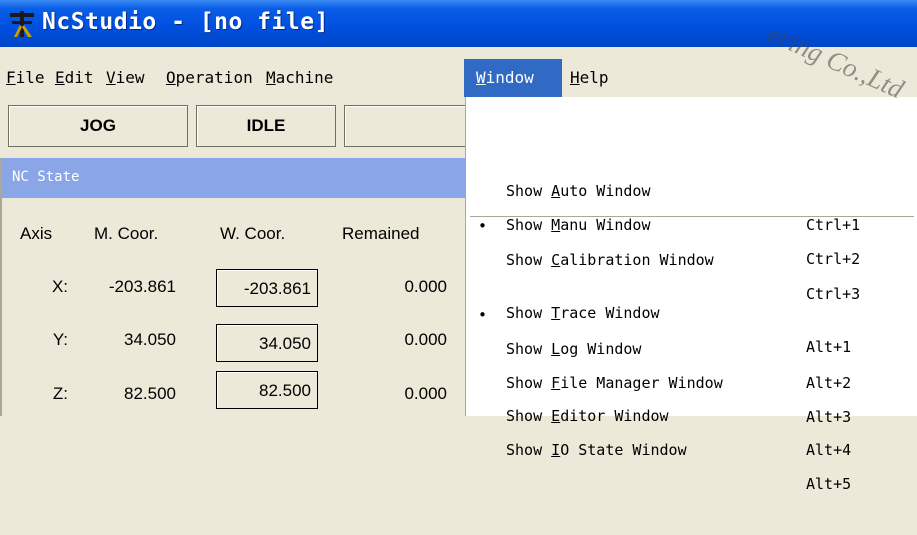  I want to click on wcoor-y-field: 34.050, so click(267, 343).